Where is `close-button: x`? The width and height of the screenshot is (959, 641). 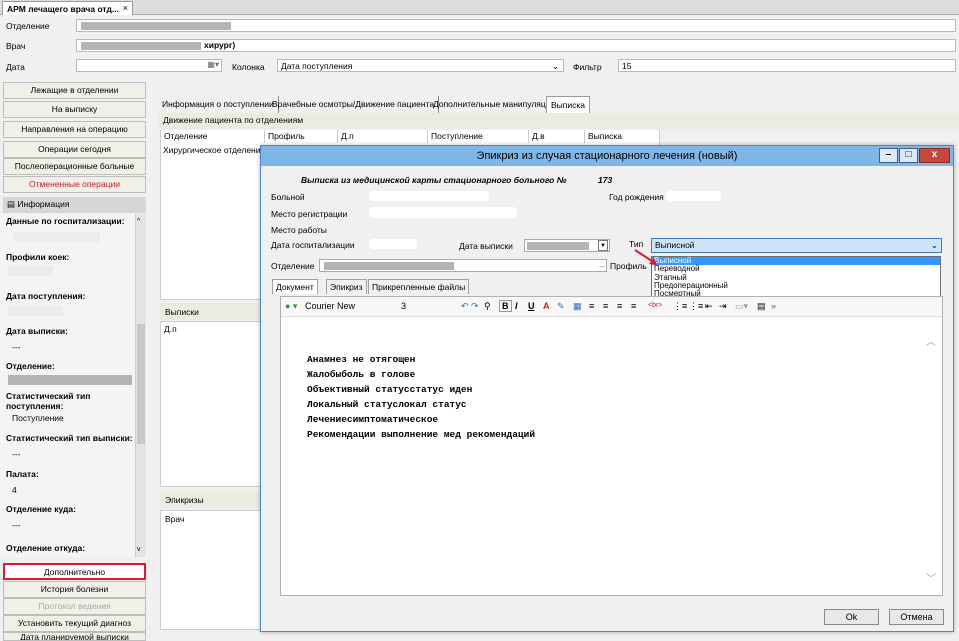 close-button: x is located at coordinates (934, 155).